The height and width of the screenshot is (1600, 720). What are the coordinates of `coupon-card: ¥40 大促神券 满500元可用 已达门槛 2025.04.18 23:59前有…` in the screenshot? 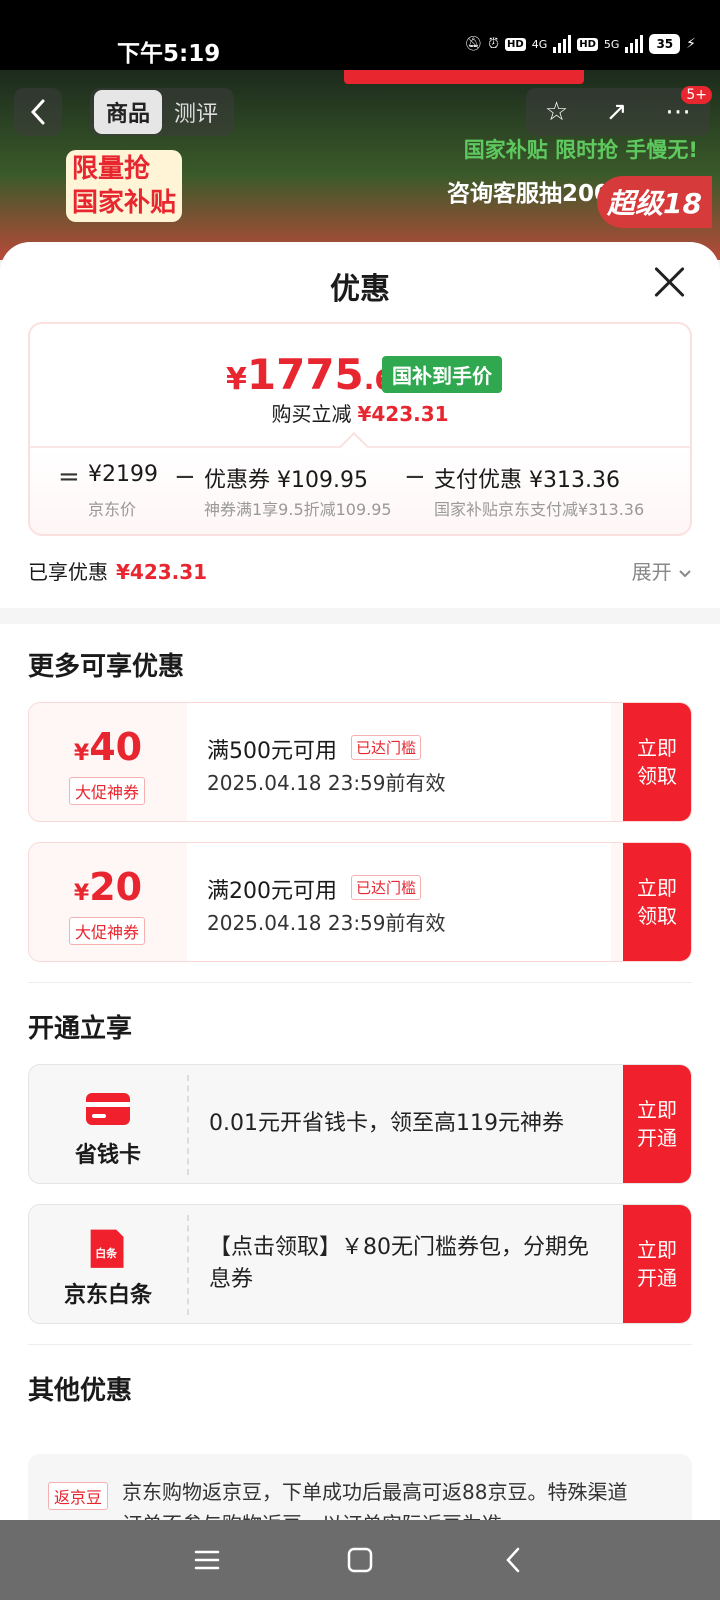 It's located at (360, 762).